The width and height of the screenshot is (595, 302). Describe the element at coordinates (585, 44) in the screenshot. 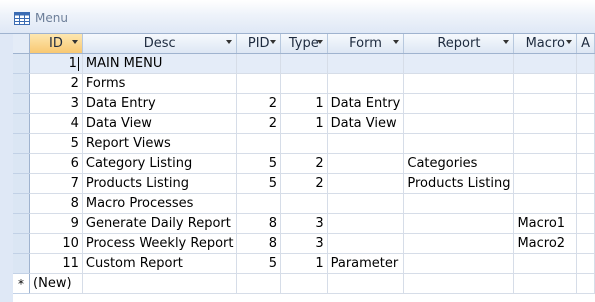

I see `column-header-a: A` at that location.